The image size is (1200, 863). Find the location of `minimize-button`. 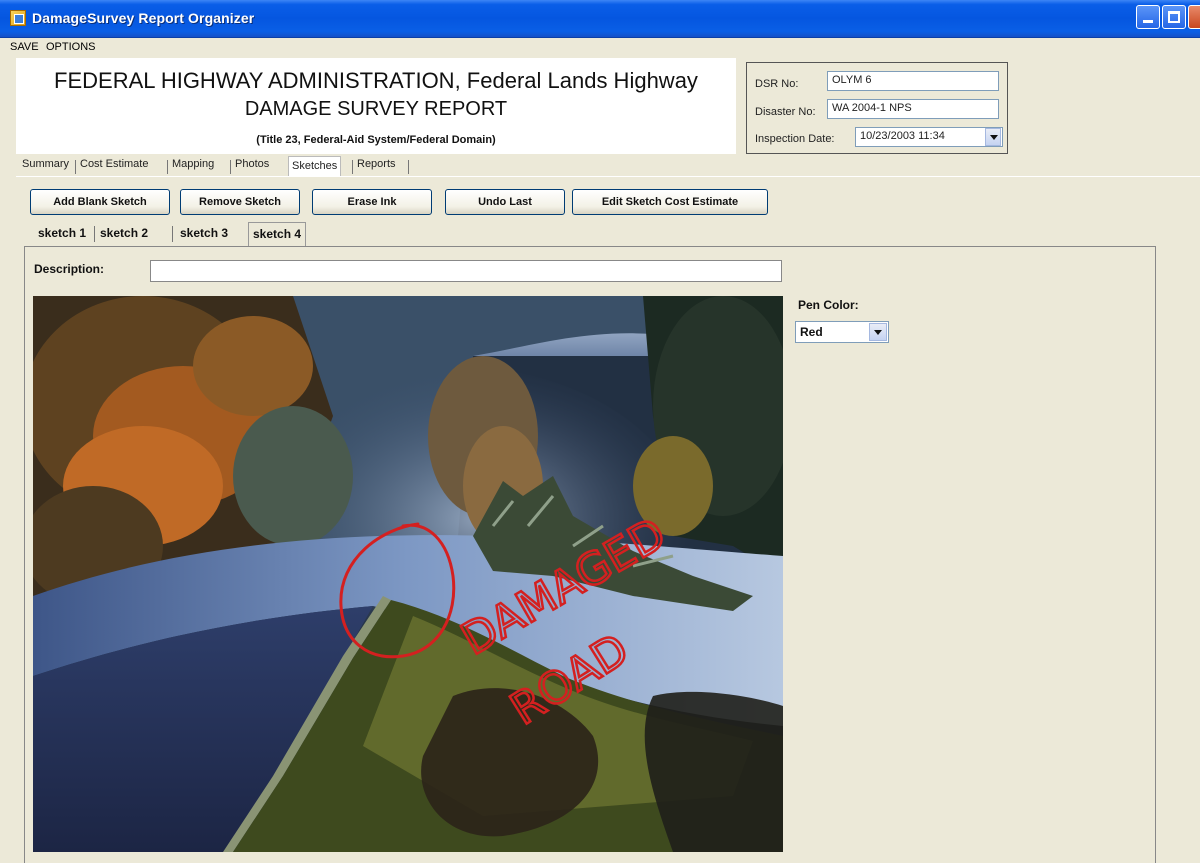

minimize-button is located at coordinates (1148, 17).